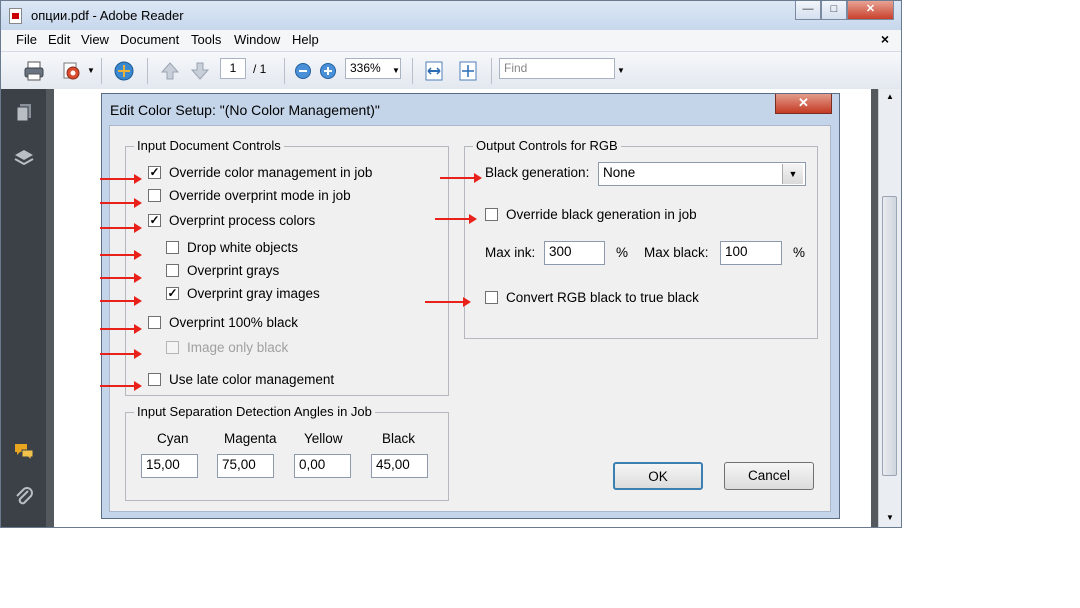 This screenshot has height=608, width=1080. What do you see at coordinates (107, 15) in the screenshot?
I see `window-title: опции.pdf - Adobe Reader` at bounding box center [107, 15].